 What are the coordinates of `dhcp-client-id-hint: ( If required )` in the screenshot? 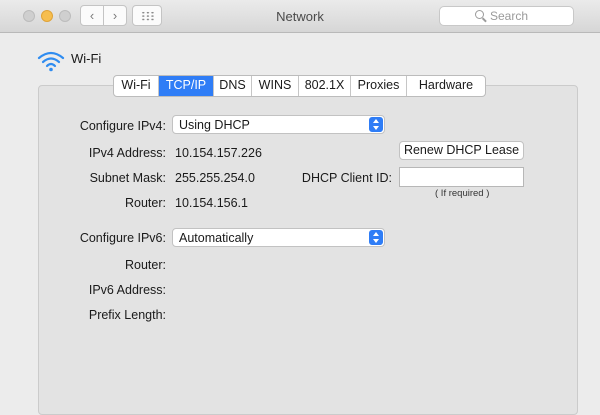 It's located at (462, 193).